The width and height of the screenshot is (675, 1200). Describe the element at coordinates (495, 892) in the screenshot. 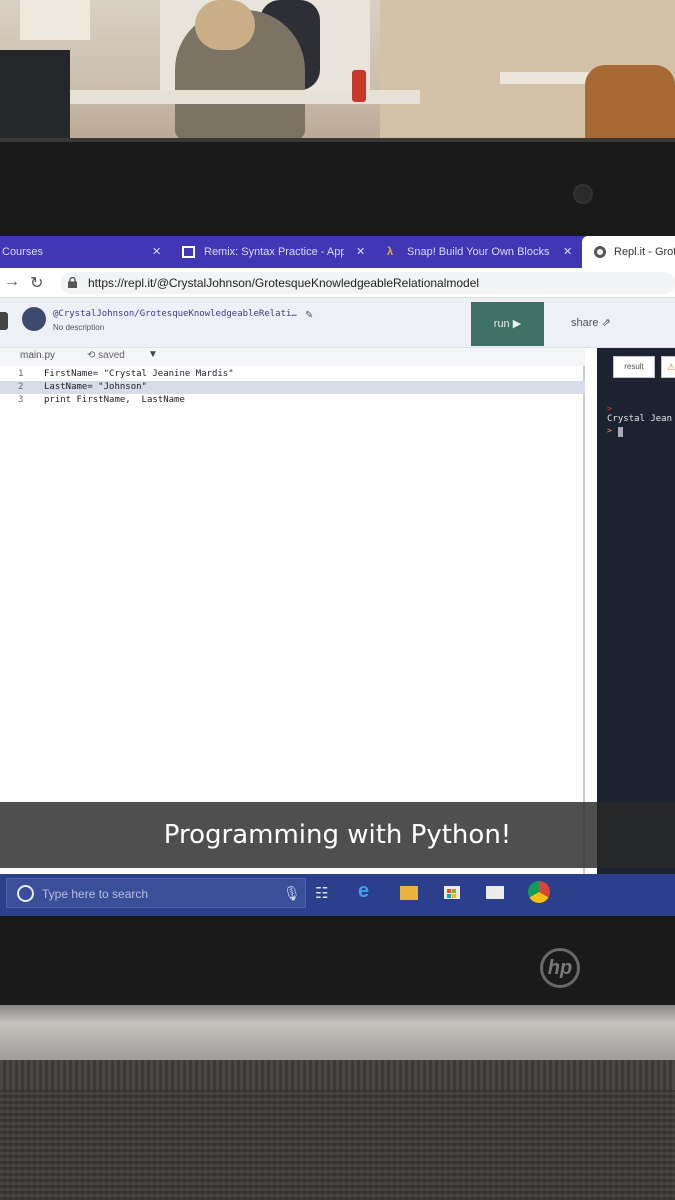

I see `mail-icon` at that location.